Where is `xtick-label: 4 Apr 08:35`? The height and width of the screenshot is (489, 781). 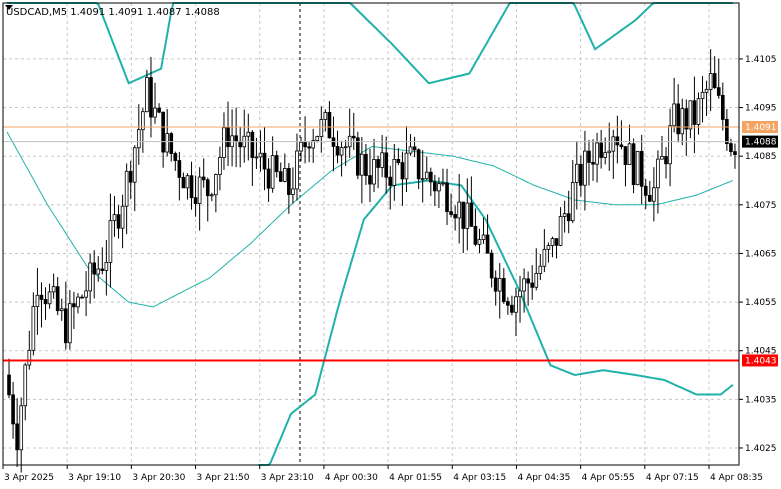
xtick-label: 4 Apr 08:35 is located at coordinates (736, 478).